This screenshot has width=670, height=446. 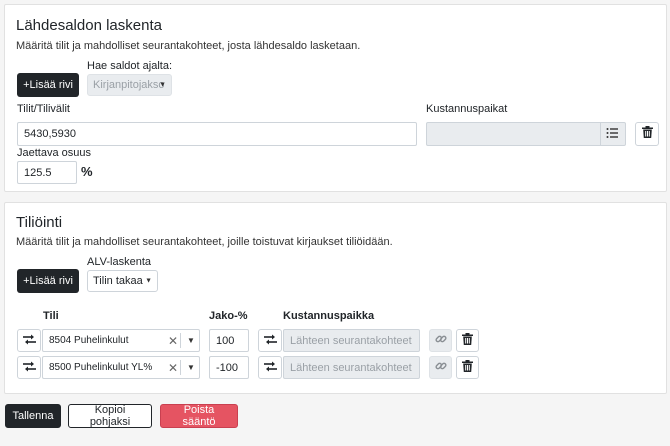 What do you see at coordinates (48, 281) in the screenshot?
I see `posting-add-row-button: +Lisää rivi` at bounding box center [48, 281].